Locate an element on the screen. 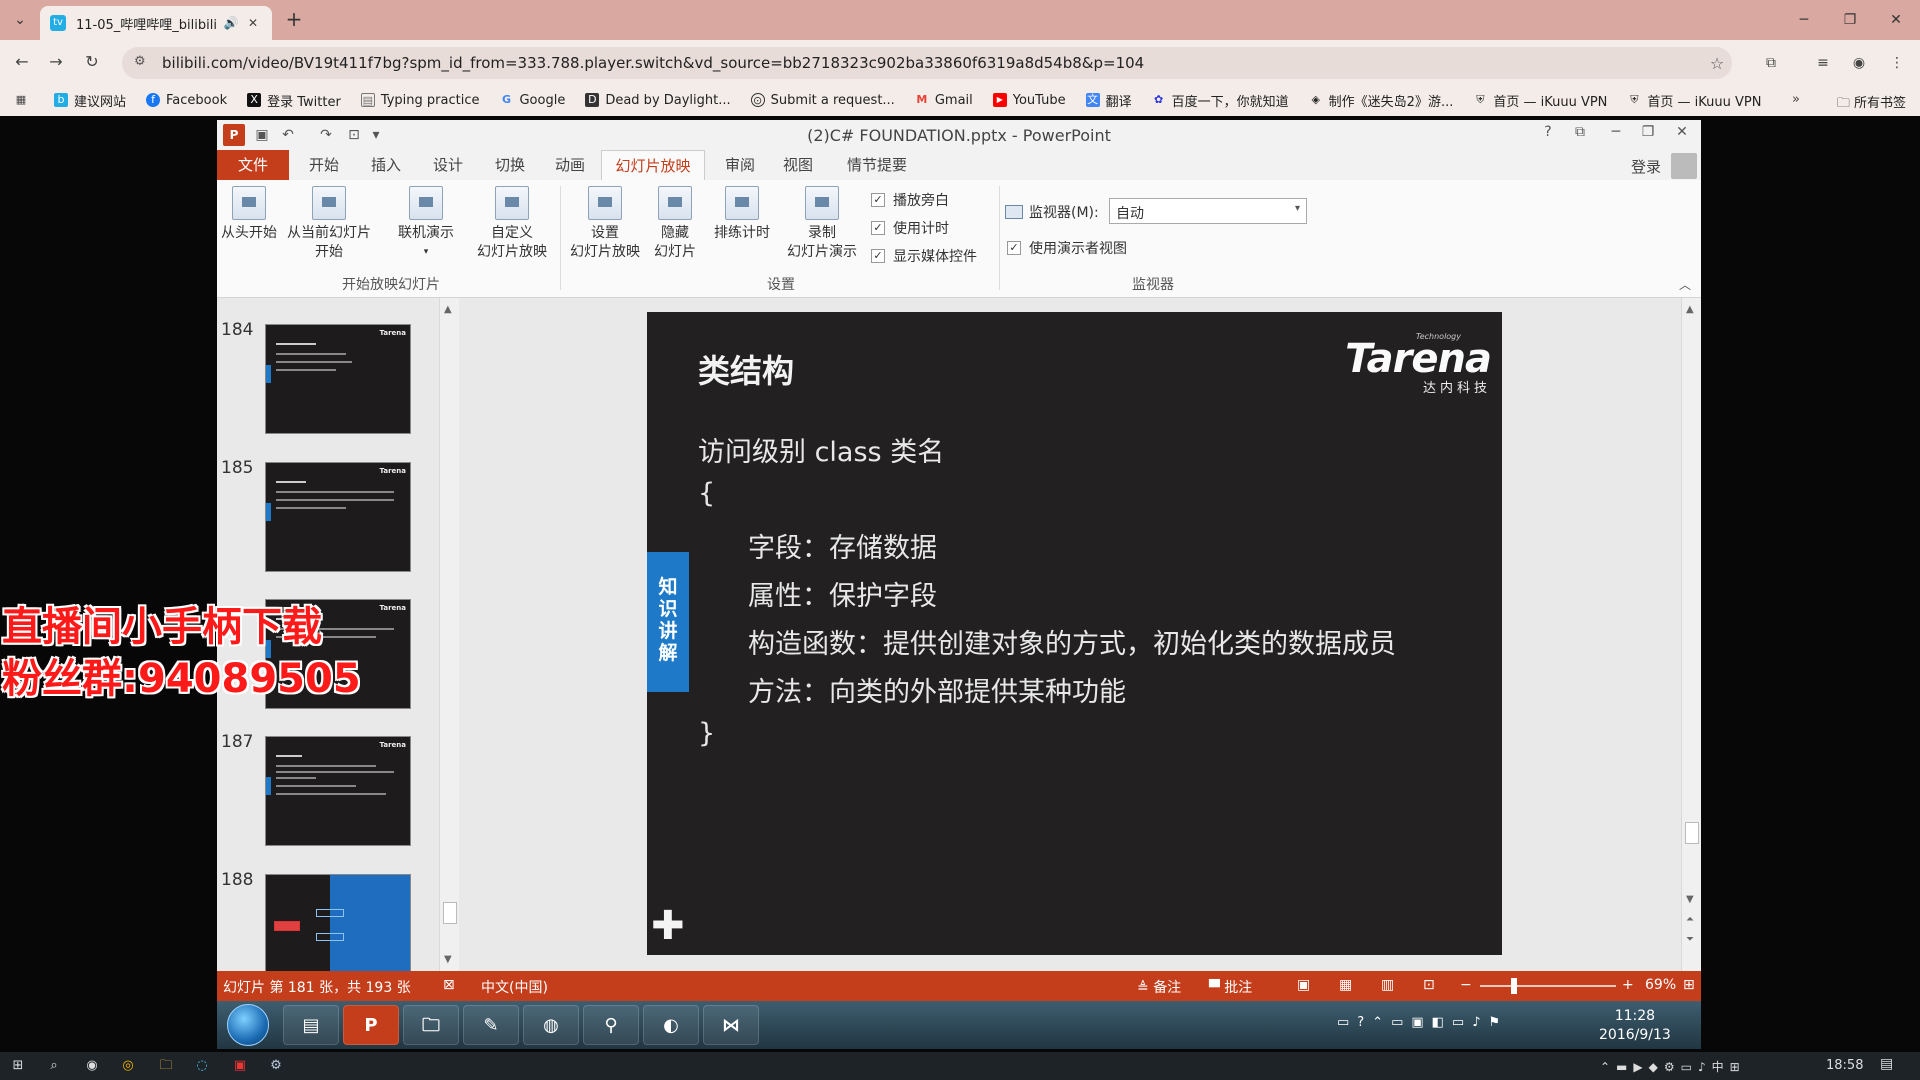  bookmark-item: 文翻译 is located at coordinates (1108, 100).